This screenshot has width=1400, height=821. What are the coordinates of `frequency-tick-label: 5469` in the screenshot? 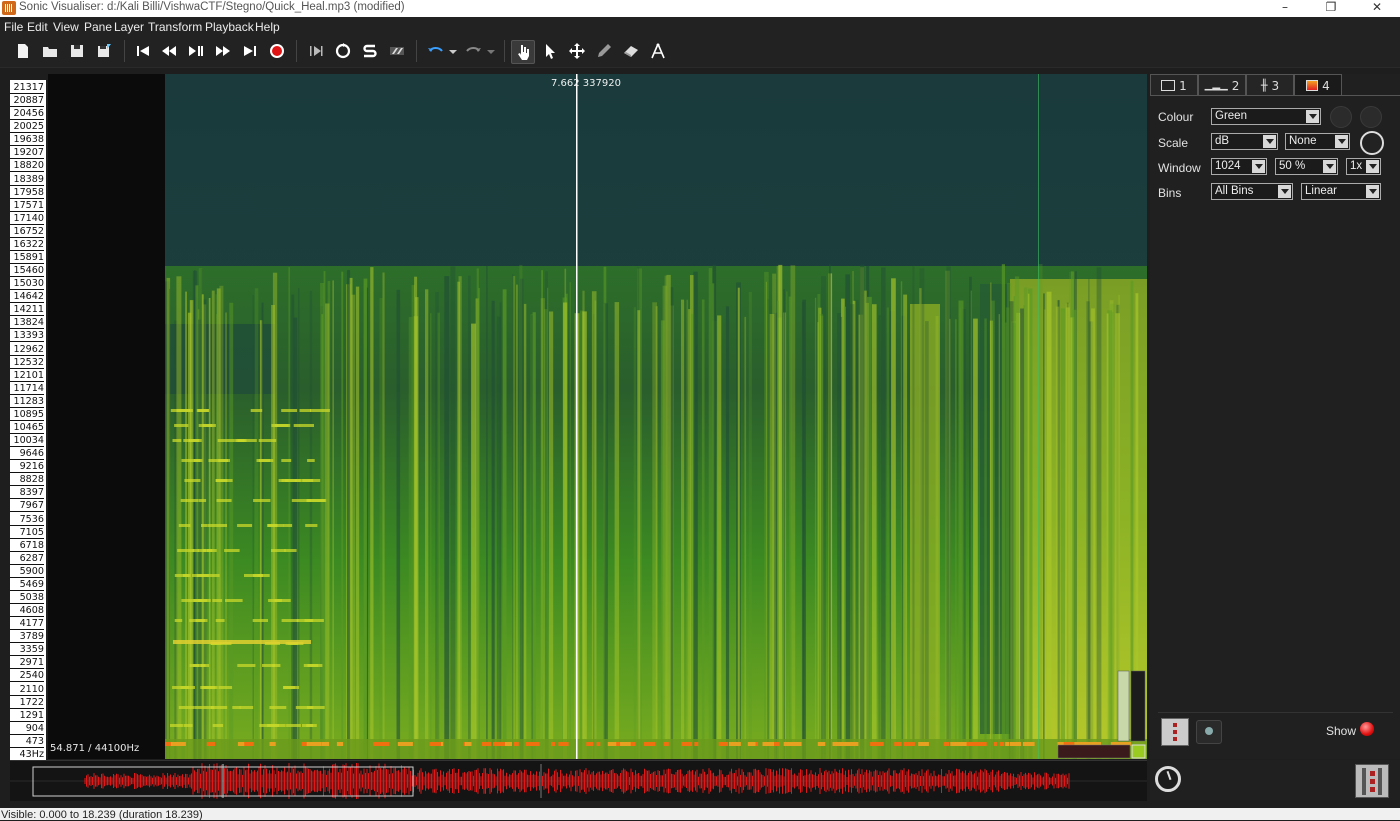 It's located at (27, 585).